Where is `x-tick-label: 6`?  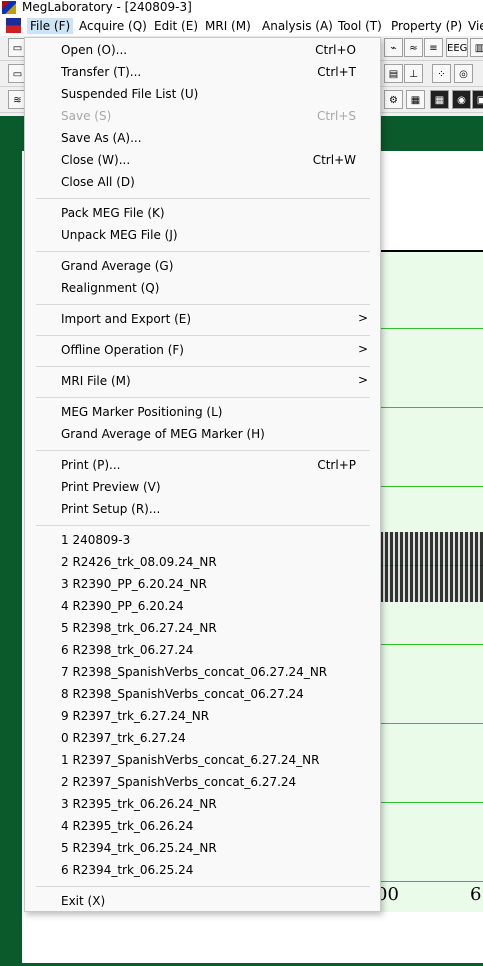
x-tick-label: 6 is located at coordinates (476, 894).